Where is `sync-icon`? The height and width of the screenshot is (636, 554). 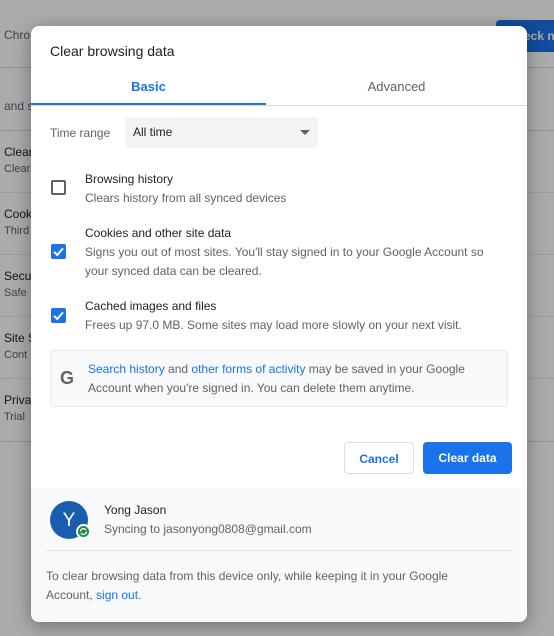 sync-icon is located at coordinates (83, 531).